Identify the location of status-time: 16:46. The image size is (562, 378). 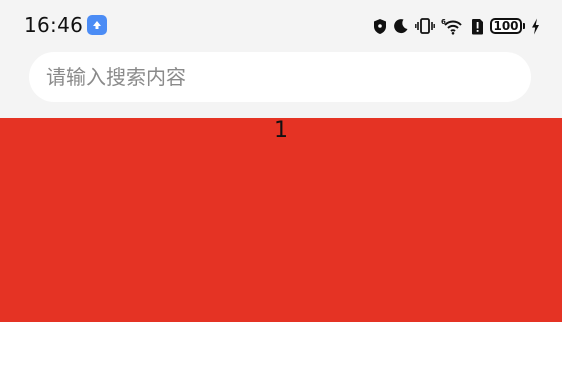
(54, 25).